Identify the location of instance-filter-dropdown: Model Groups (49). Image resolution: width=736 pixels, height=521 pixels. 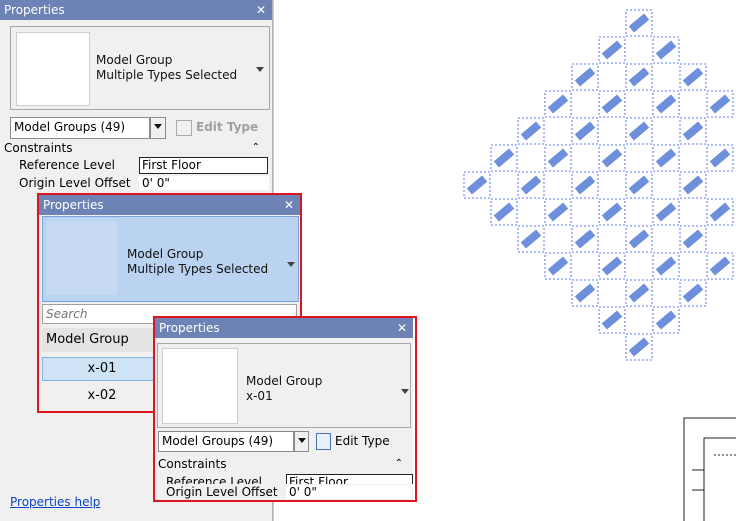
(80, 128).